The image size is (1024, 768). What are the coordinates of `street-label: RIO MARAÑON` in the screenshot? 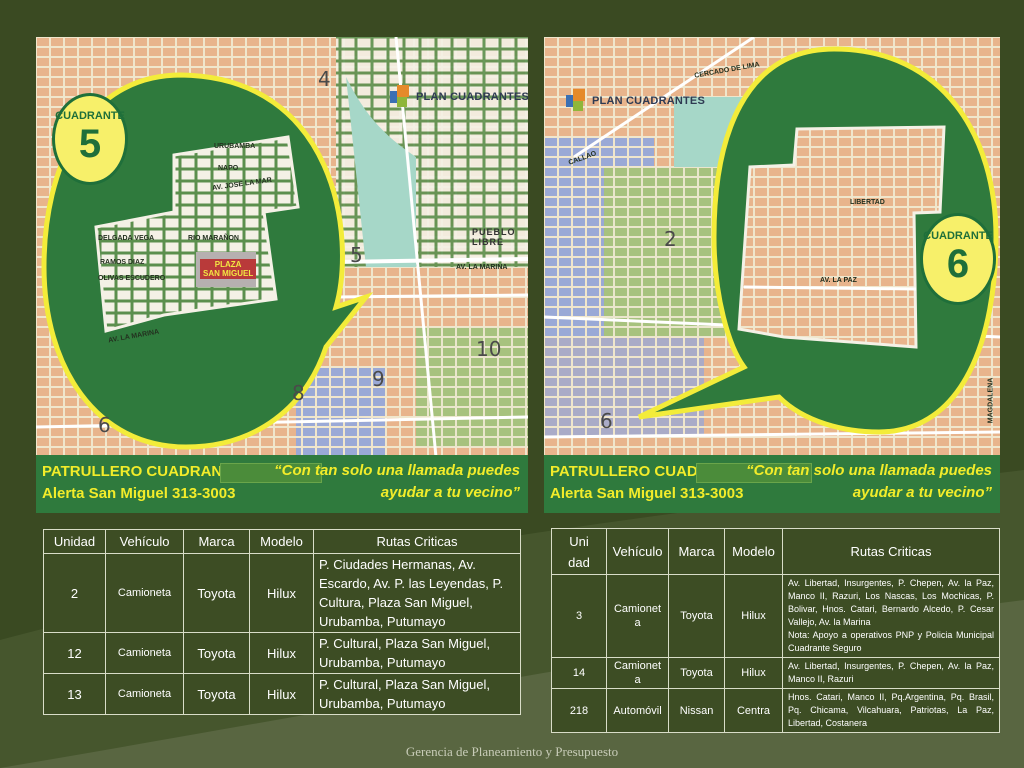 It's located at (213, 238).